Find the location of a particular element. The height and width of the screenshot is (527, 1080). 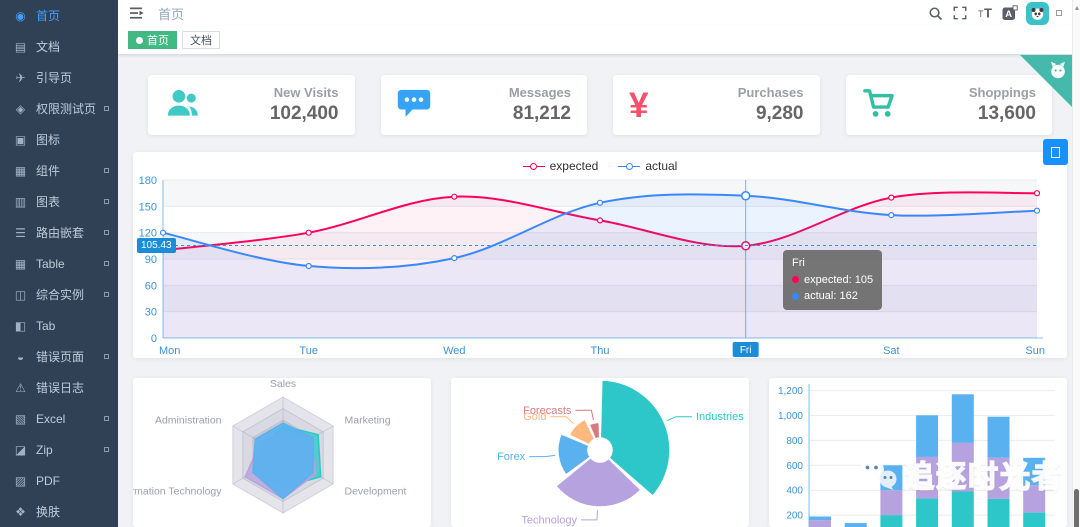

sidebar-item-label: 文档 is located at coordinates (48, 47).